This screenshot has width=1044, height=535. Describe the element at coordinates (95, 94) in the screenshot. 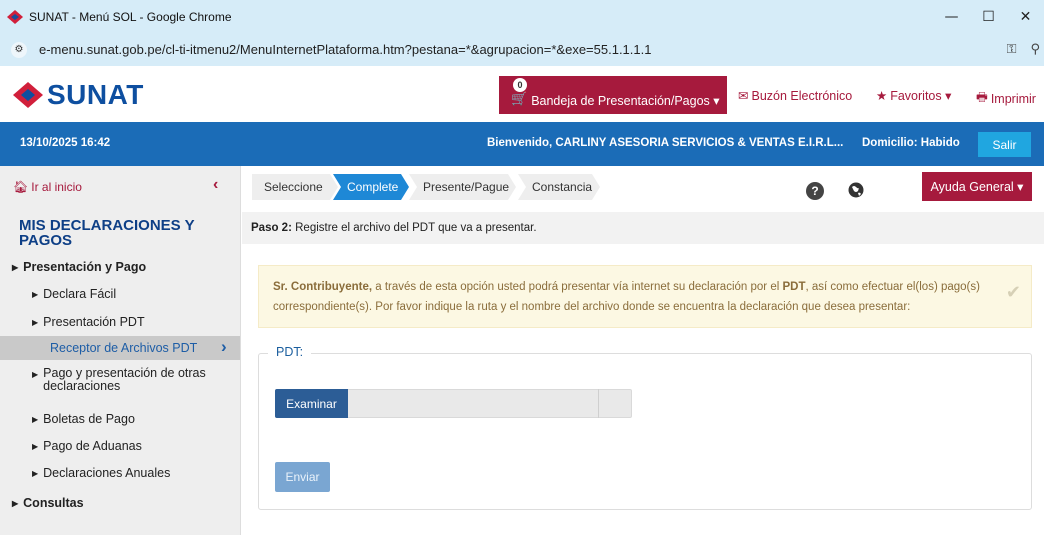

I see `logo-text: SUNAT` at that location.